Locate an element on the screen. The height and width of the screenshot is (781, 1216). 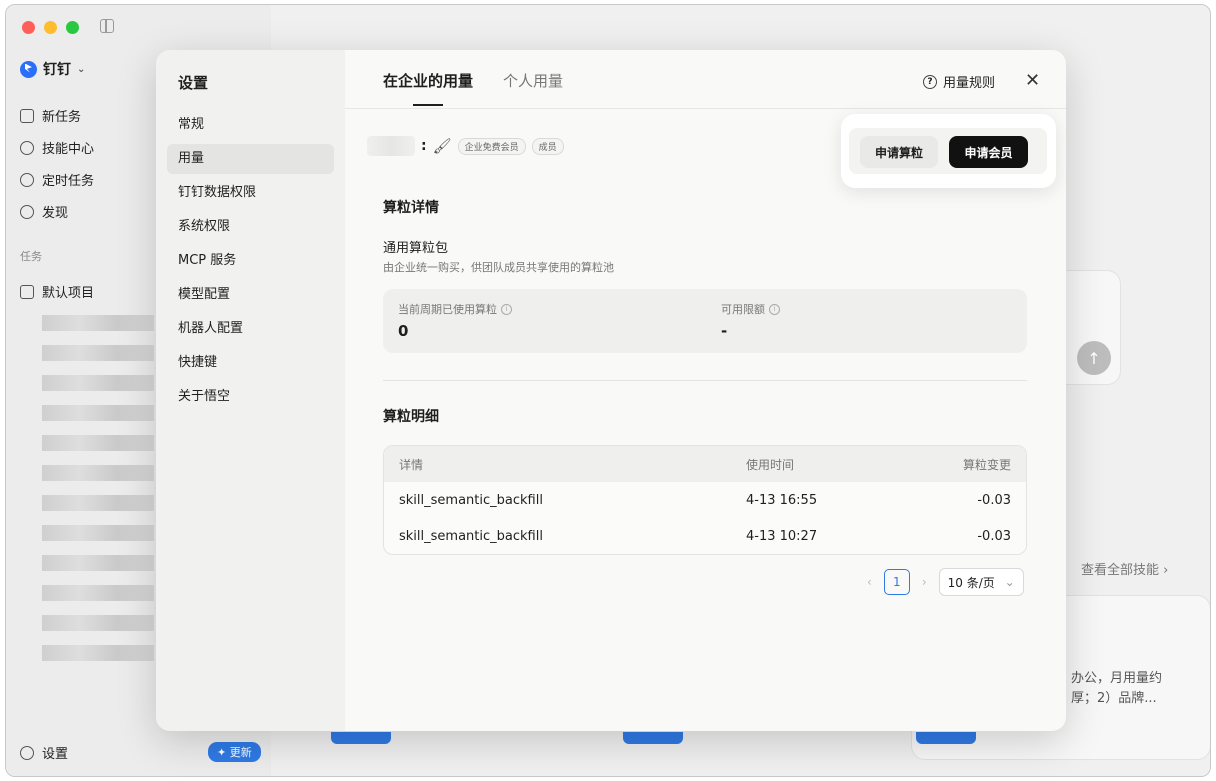
quota-summary: 当前周期已使用算粒 i 0 可用限额 i - is located at coordinates (705, 321).